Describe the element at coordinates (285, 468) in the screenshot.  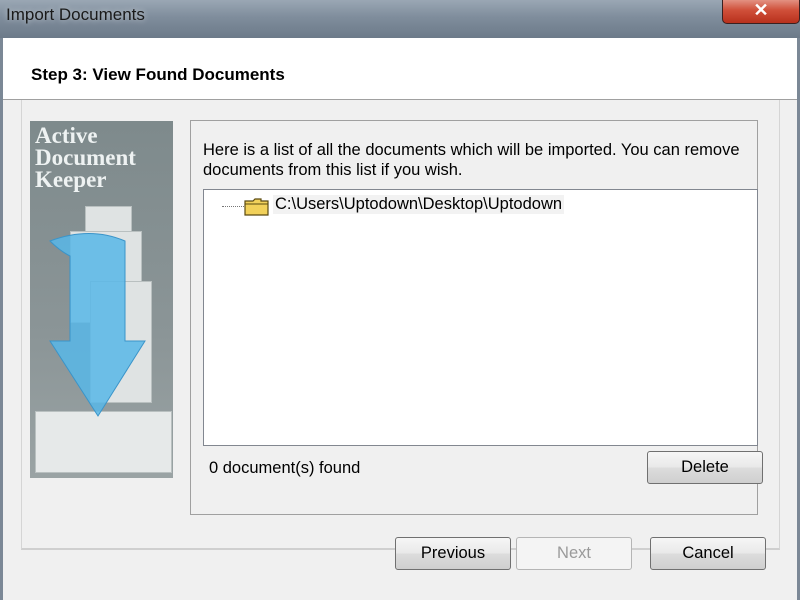
I see `documents-found-count: 0 document(s) found` at that location.